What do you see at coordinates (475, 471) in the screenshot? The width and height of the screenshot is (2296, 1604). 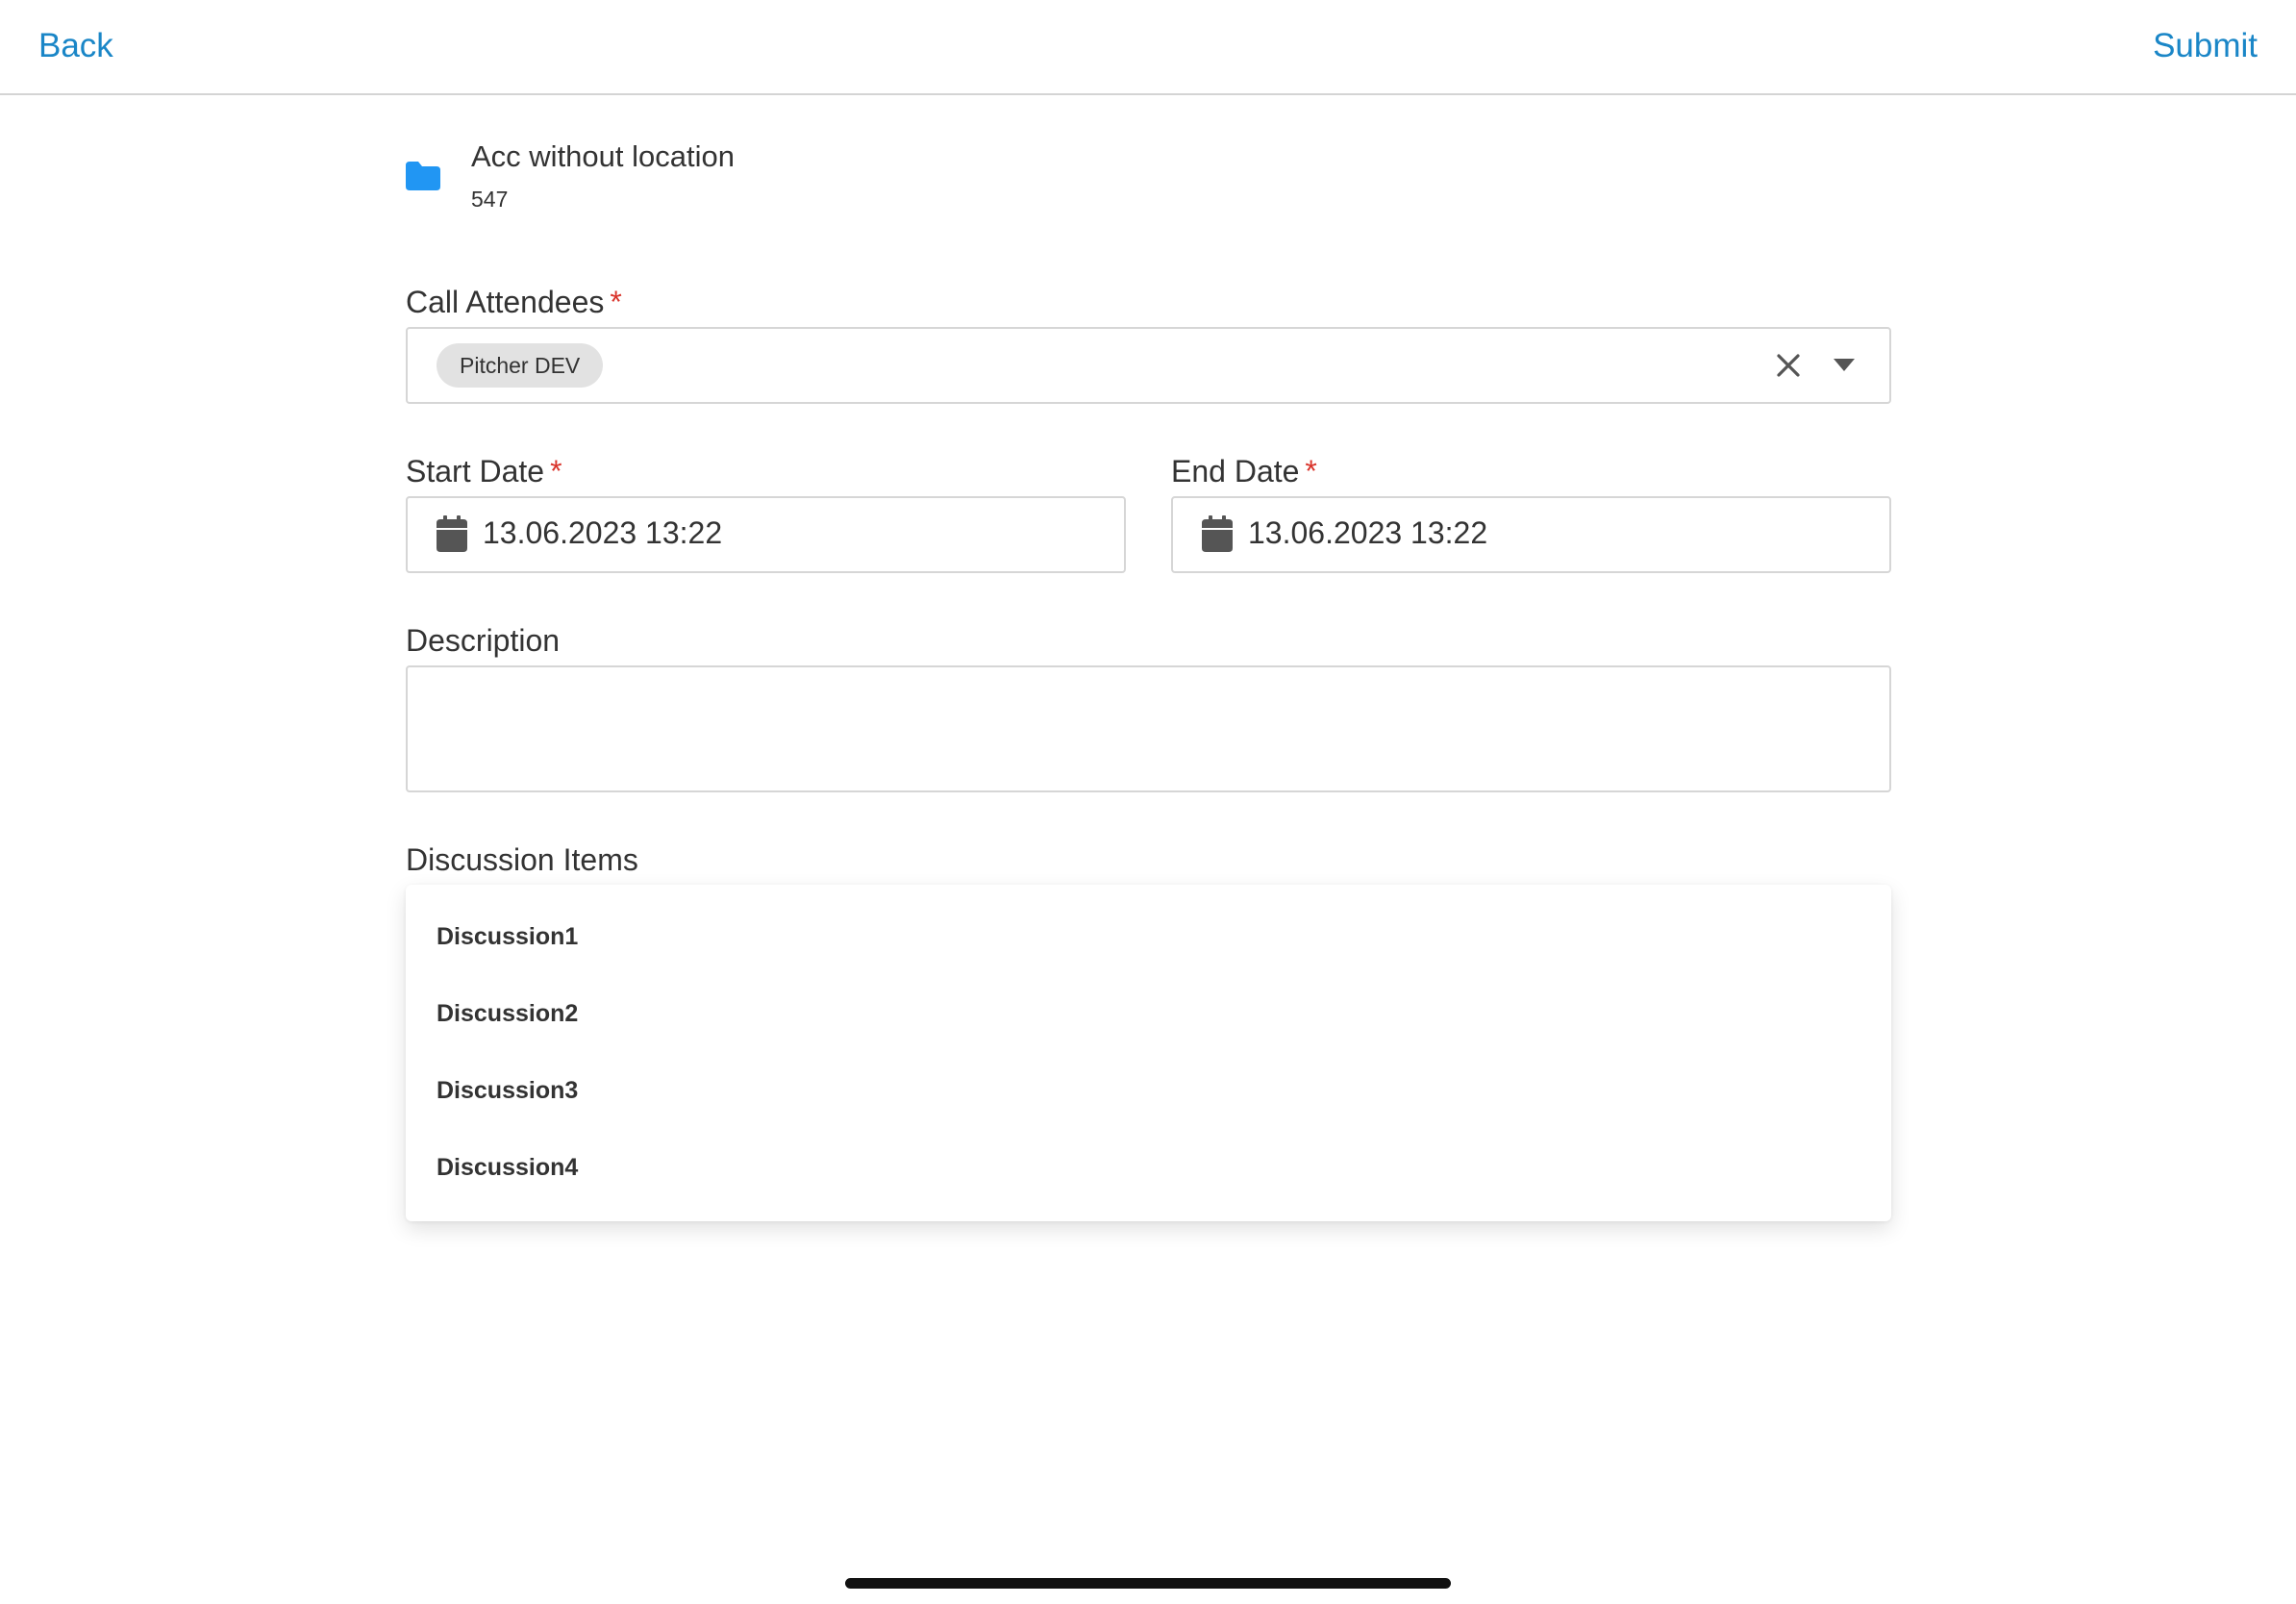 I see `start-date-label-text: Start Date` at bounding box center [475, 471].